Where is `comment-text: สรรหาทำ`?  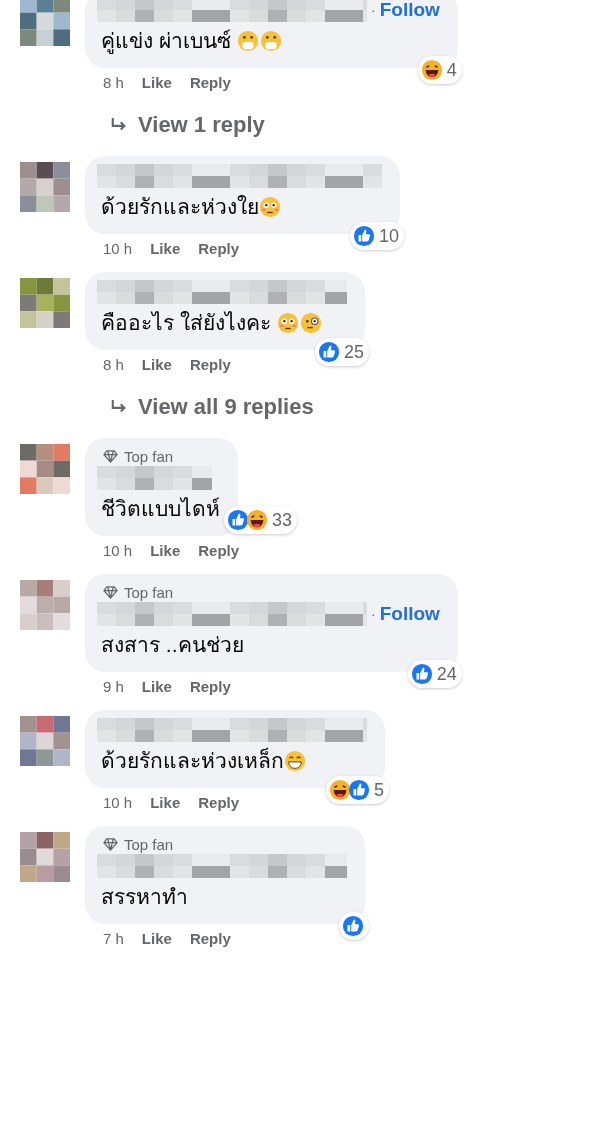
comment-text: สรรหาทำ is located at coordinates (144, 897).